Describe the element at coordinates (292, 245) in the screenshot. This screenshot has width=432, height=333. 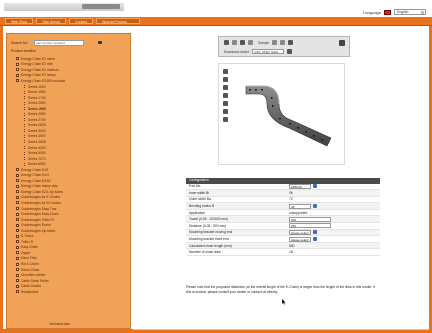
I see `config-value: 800` at that location.